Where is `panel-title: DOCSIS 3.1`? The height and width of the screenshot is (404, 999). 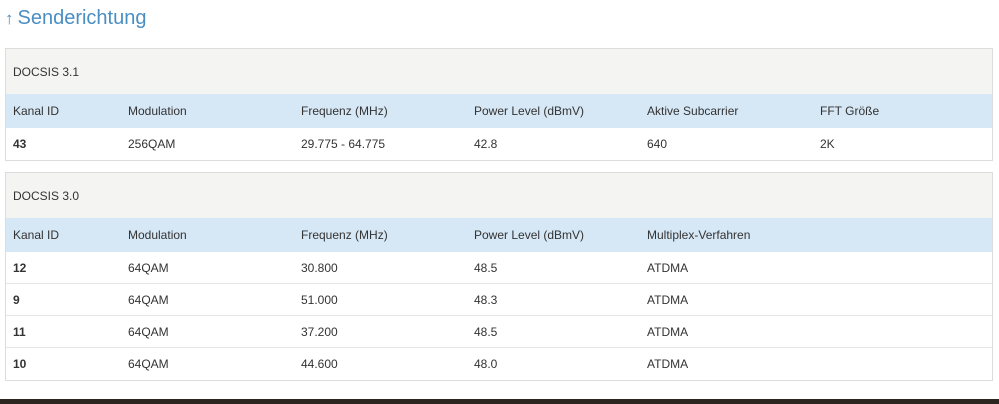
panel-title: DOCSIS 3.1 is located at coordinates (499, 71).